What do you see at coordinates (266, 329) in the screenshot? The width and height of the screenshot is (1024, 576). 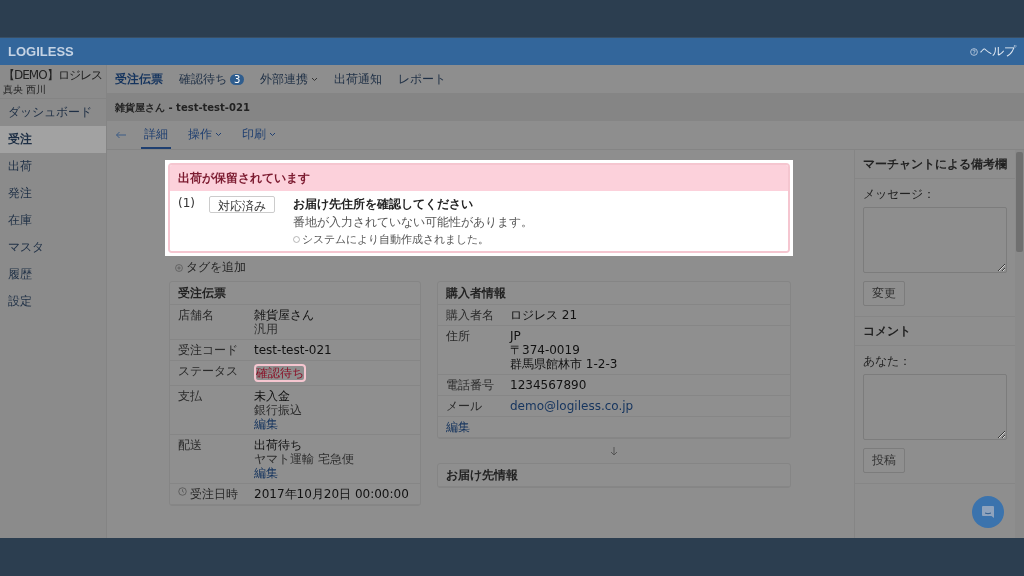 I see `field-value: 汎用` at bounding box center [266, 329].